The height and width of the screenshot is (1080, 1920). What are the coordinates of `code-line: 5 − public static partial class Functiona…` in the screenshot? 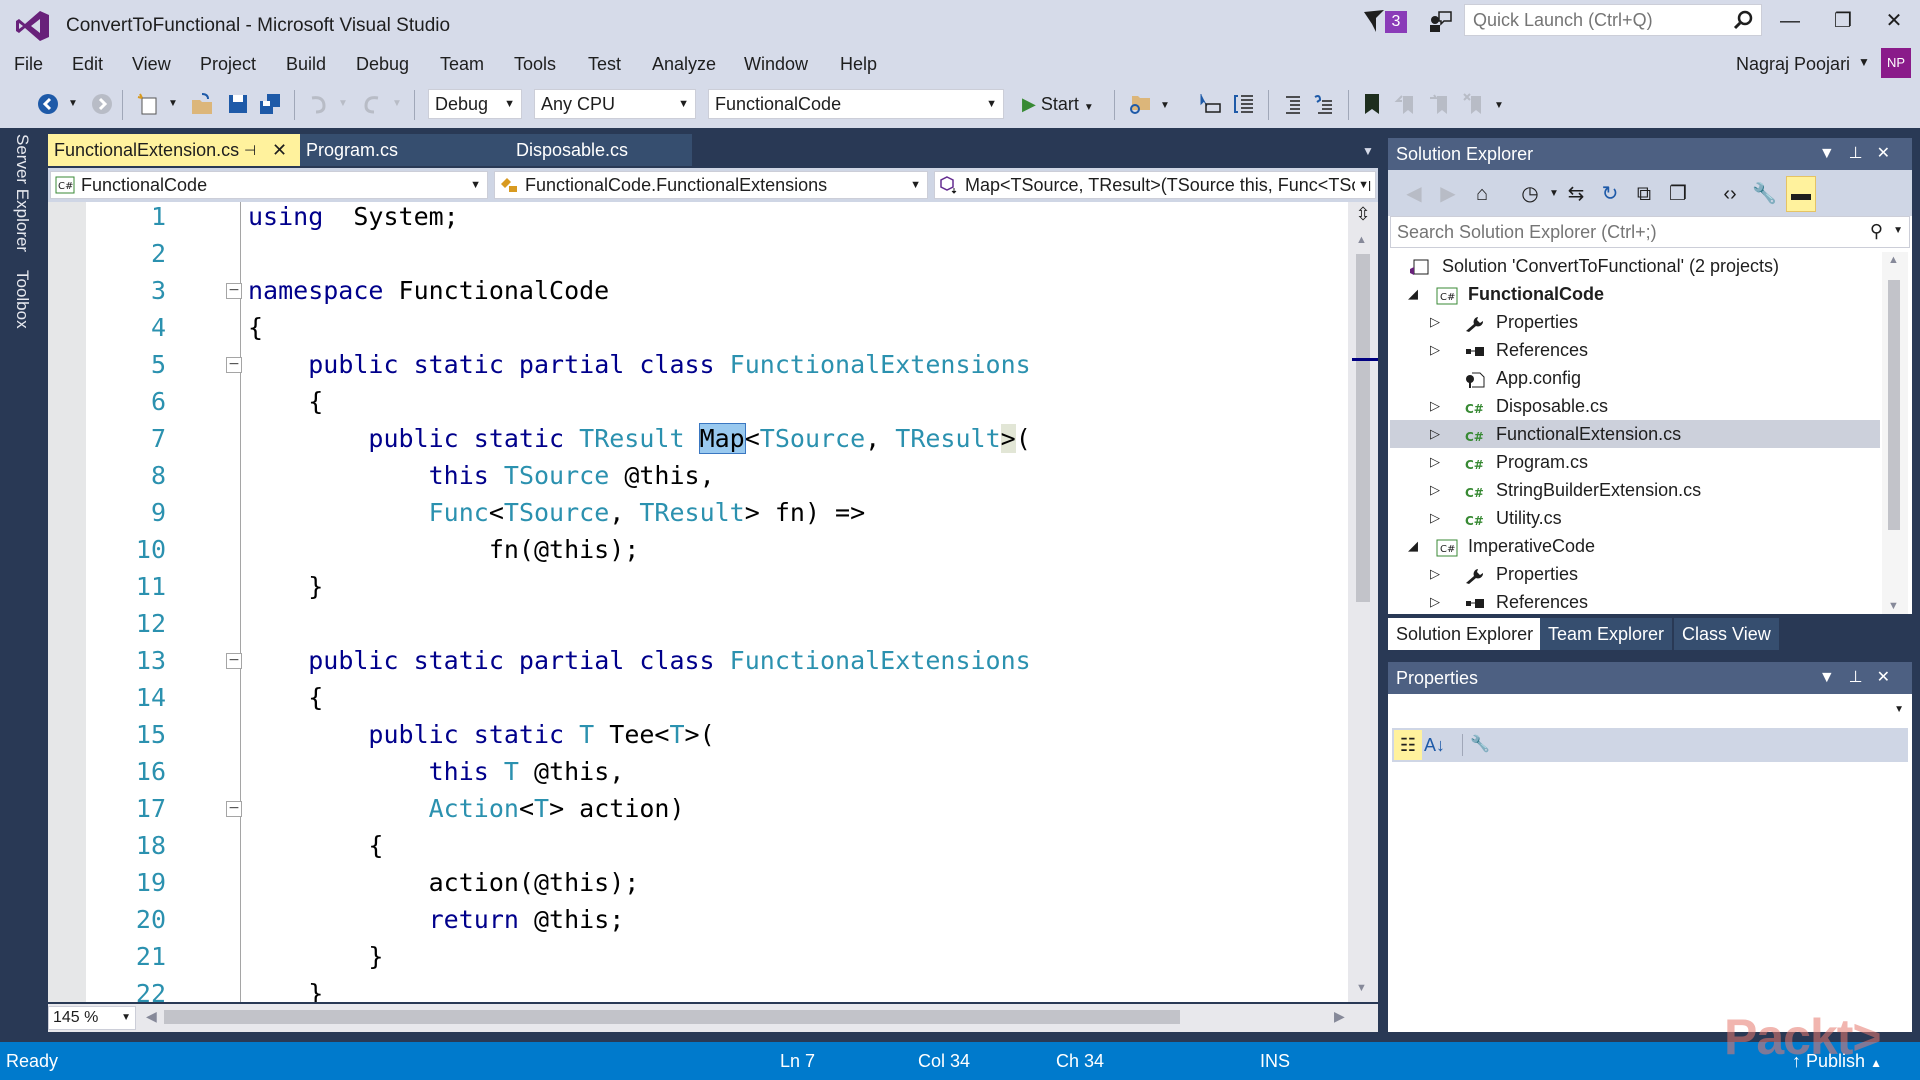 It's located at (717, 364).